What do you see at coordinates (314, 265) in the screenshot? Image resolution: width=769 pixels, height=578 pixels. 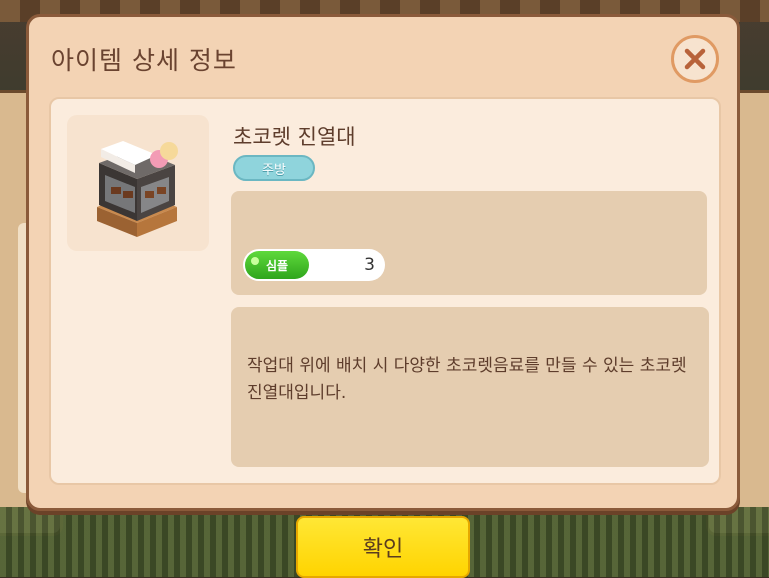 I see `stat-pill: 심플 3` at bounding box center [314, 265].